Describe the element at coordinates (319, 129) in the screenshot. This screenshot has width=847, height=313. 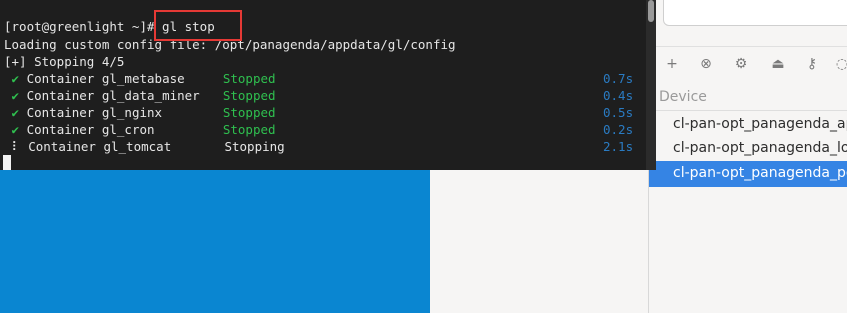
I see `container-line: ✔ Container gl_cron Stopped 0.2s` at that location.